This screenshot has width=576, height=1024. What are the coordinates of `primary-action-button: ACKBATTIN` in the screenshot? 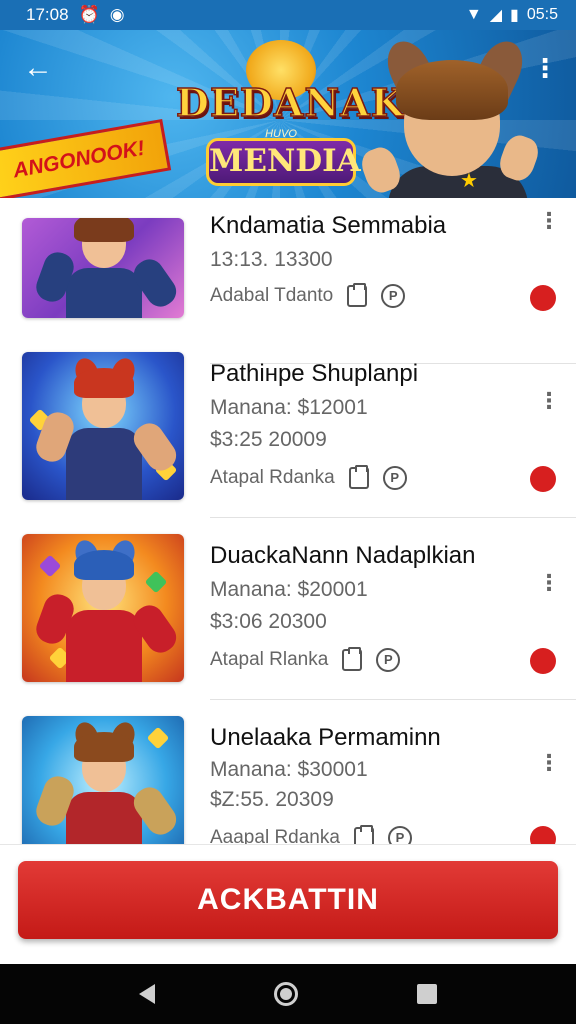 It's located at (288, 900).